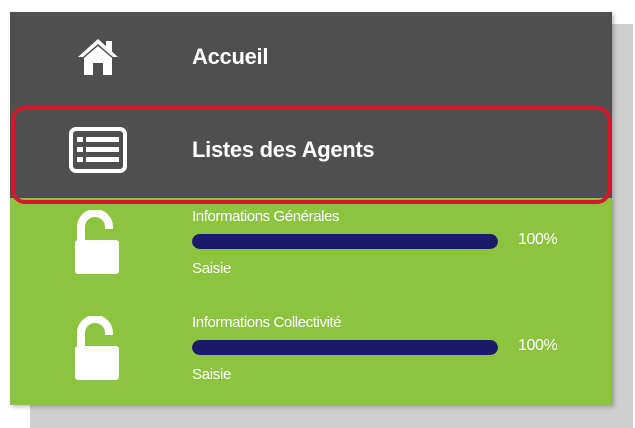 This screenshot has height=428, width=635. I want to click on section-title: Informations Générales, so click(266, 216).